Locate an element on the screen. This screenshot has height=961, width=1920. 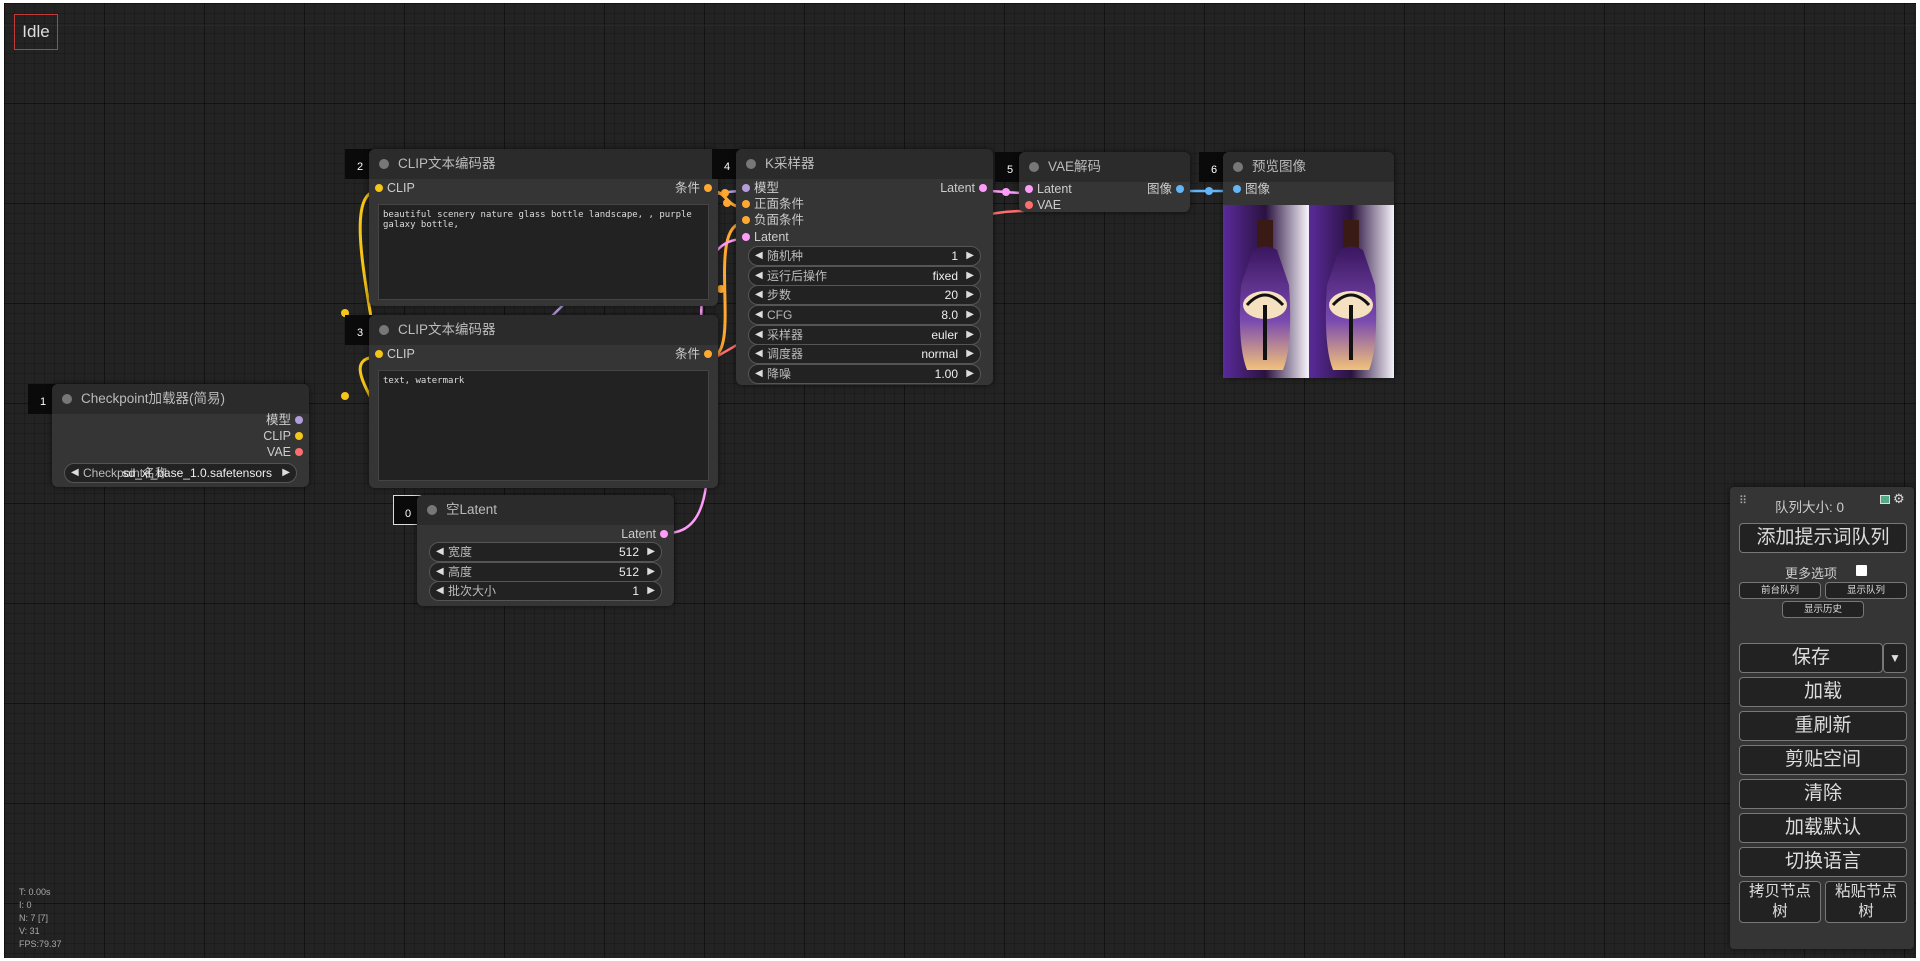
load-default-button: 加载默认 is located at coordinates (1823, 828).